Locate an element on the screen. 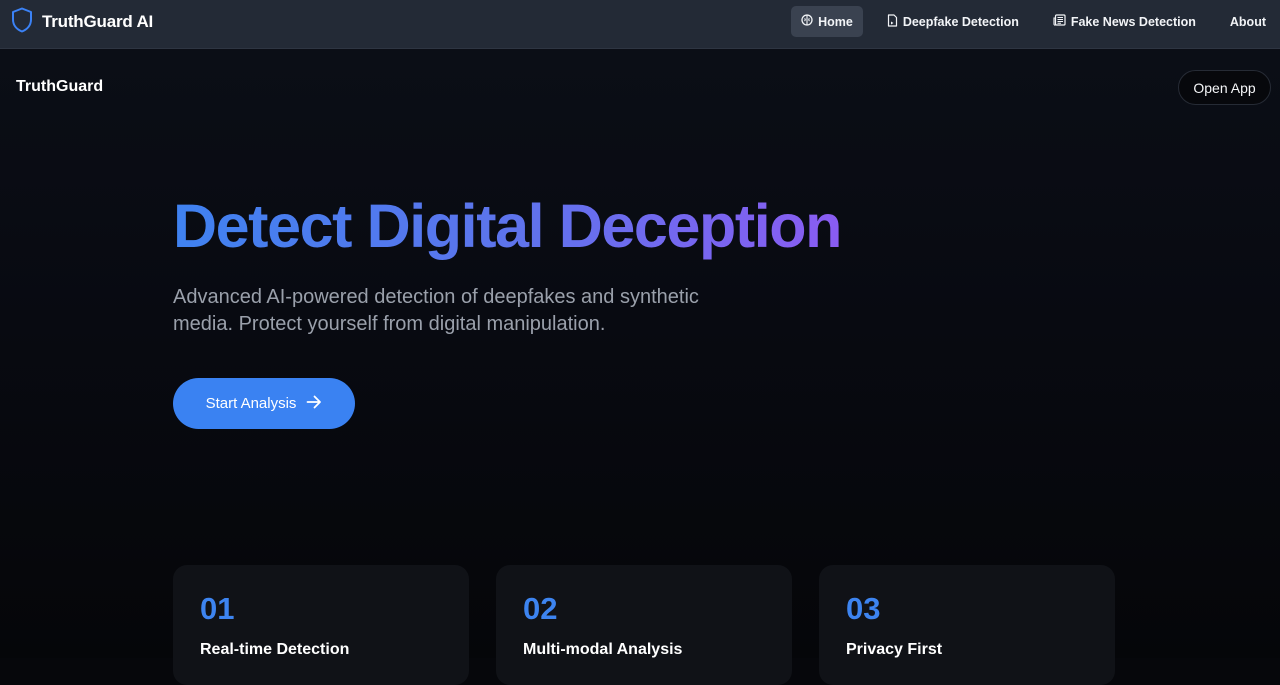  nav-about: About is located at coordinates (1248, 21).